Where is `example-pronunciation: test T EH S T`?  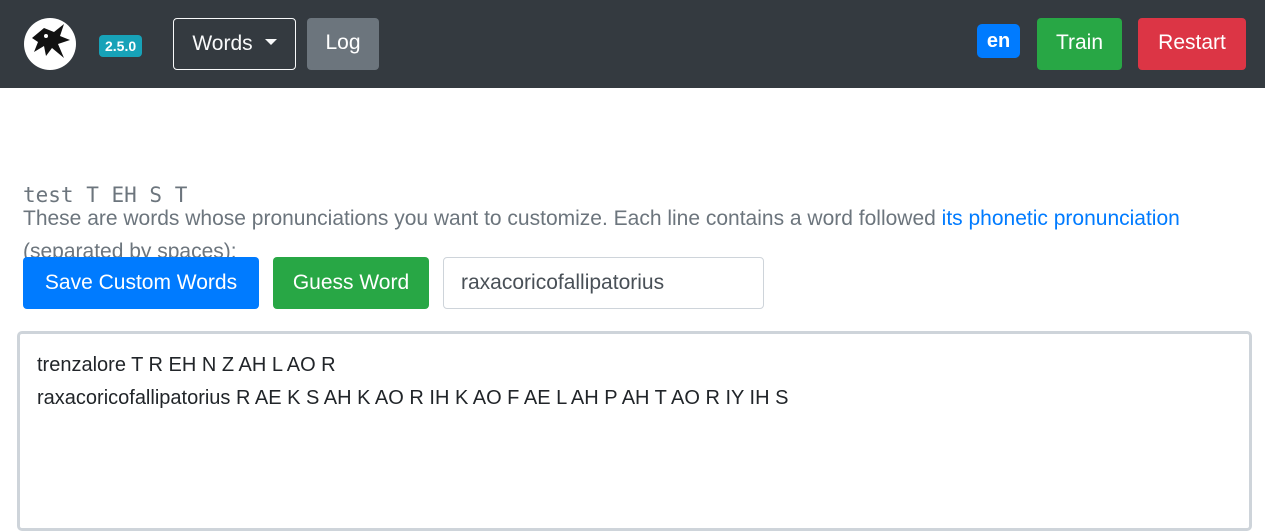 example-pronunciation: test T EH S T is located at coordinates (105, 195).